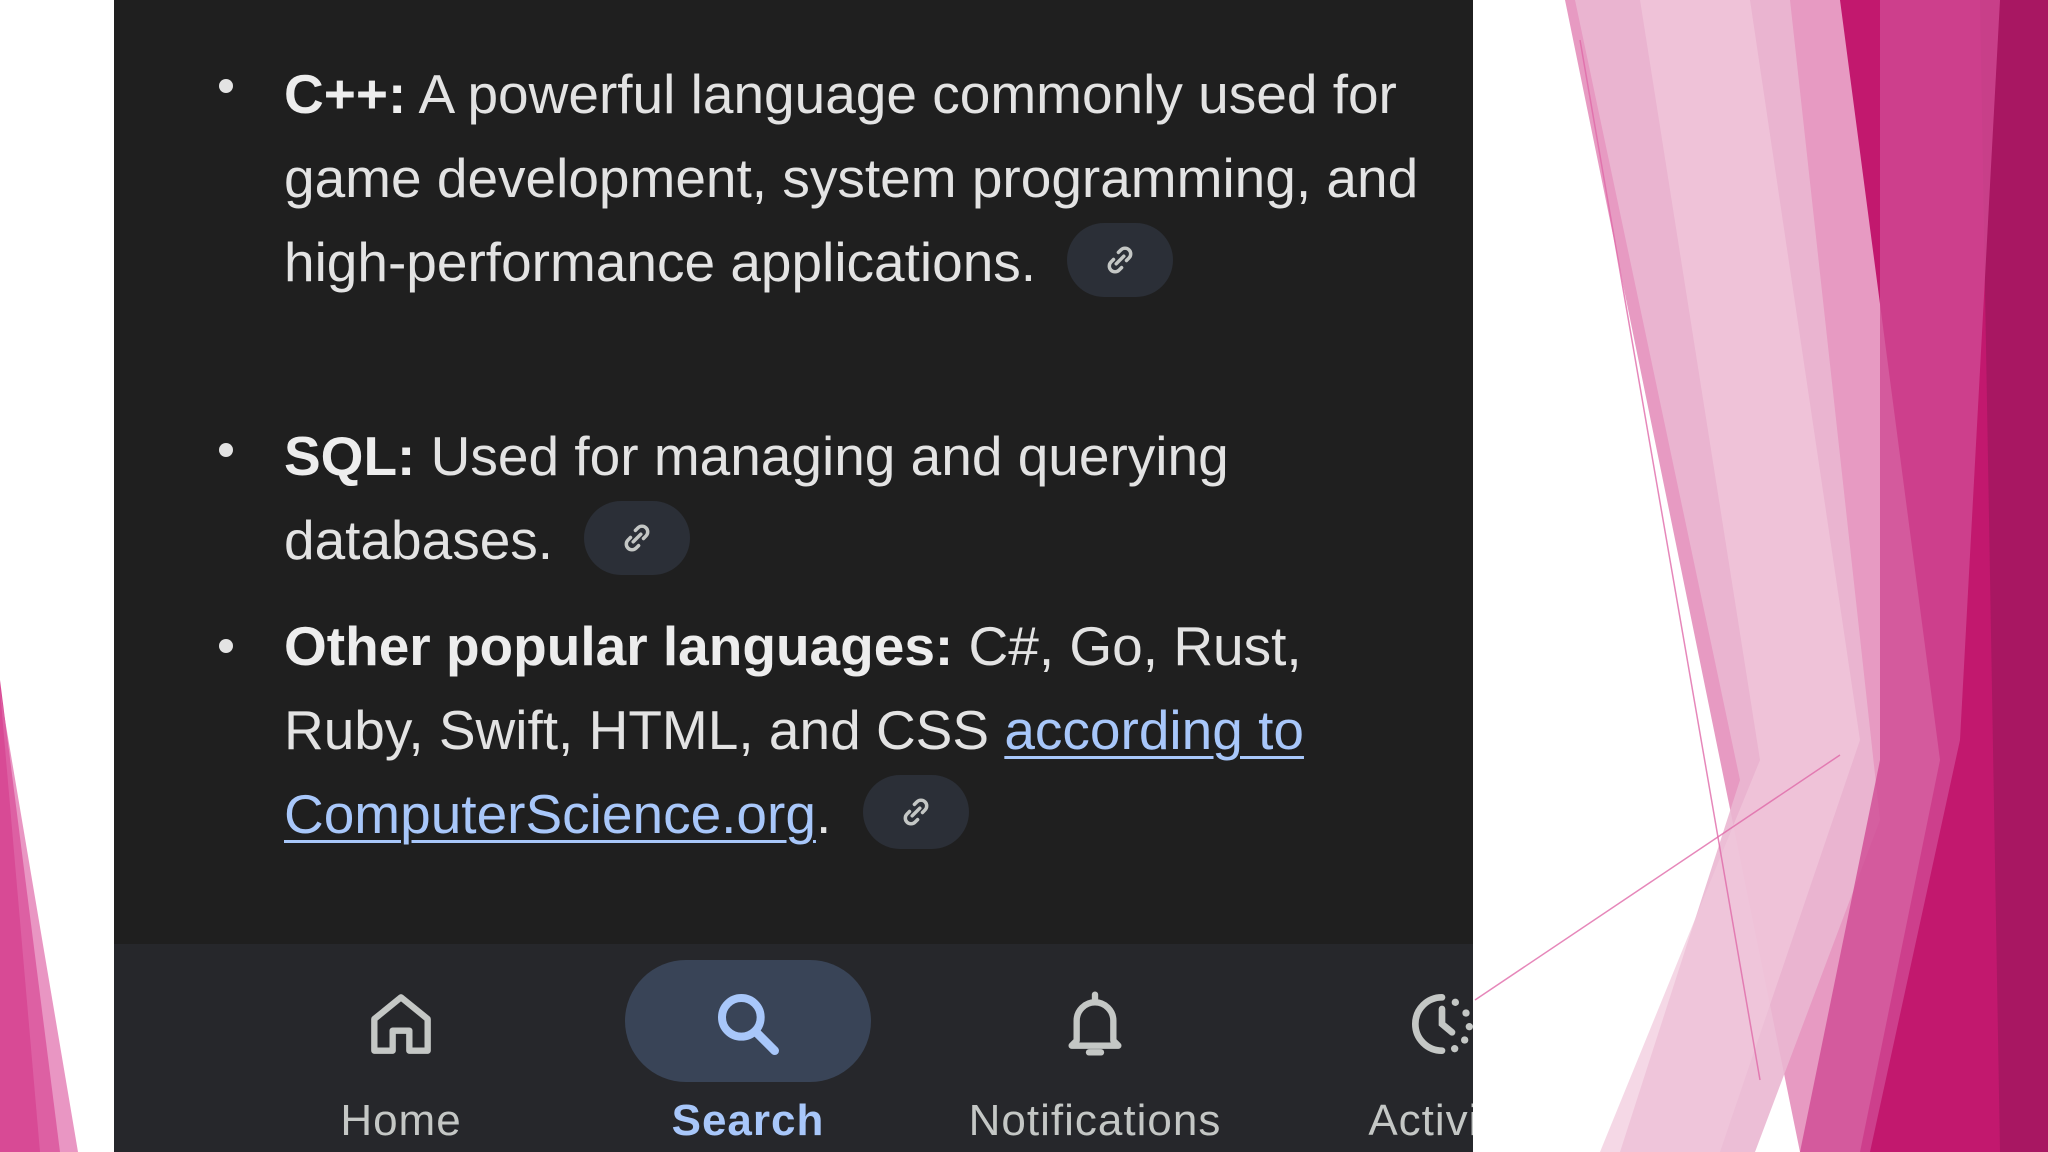 The image size is (2048, 1152). I want to click on nav-item-search: Search, so click(748, 1048).